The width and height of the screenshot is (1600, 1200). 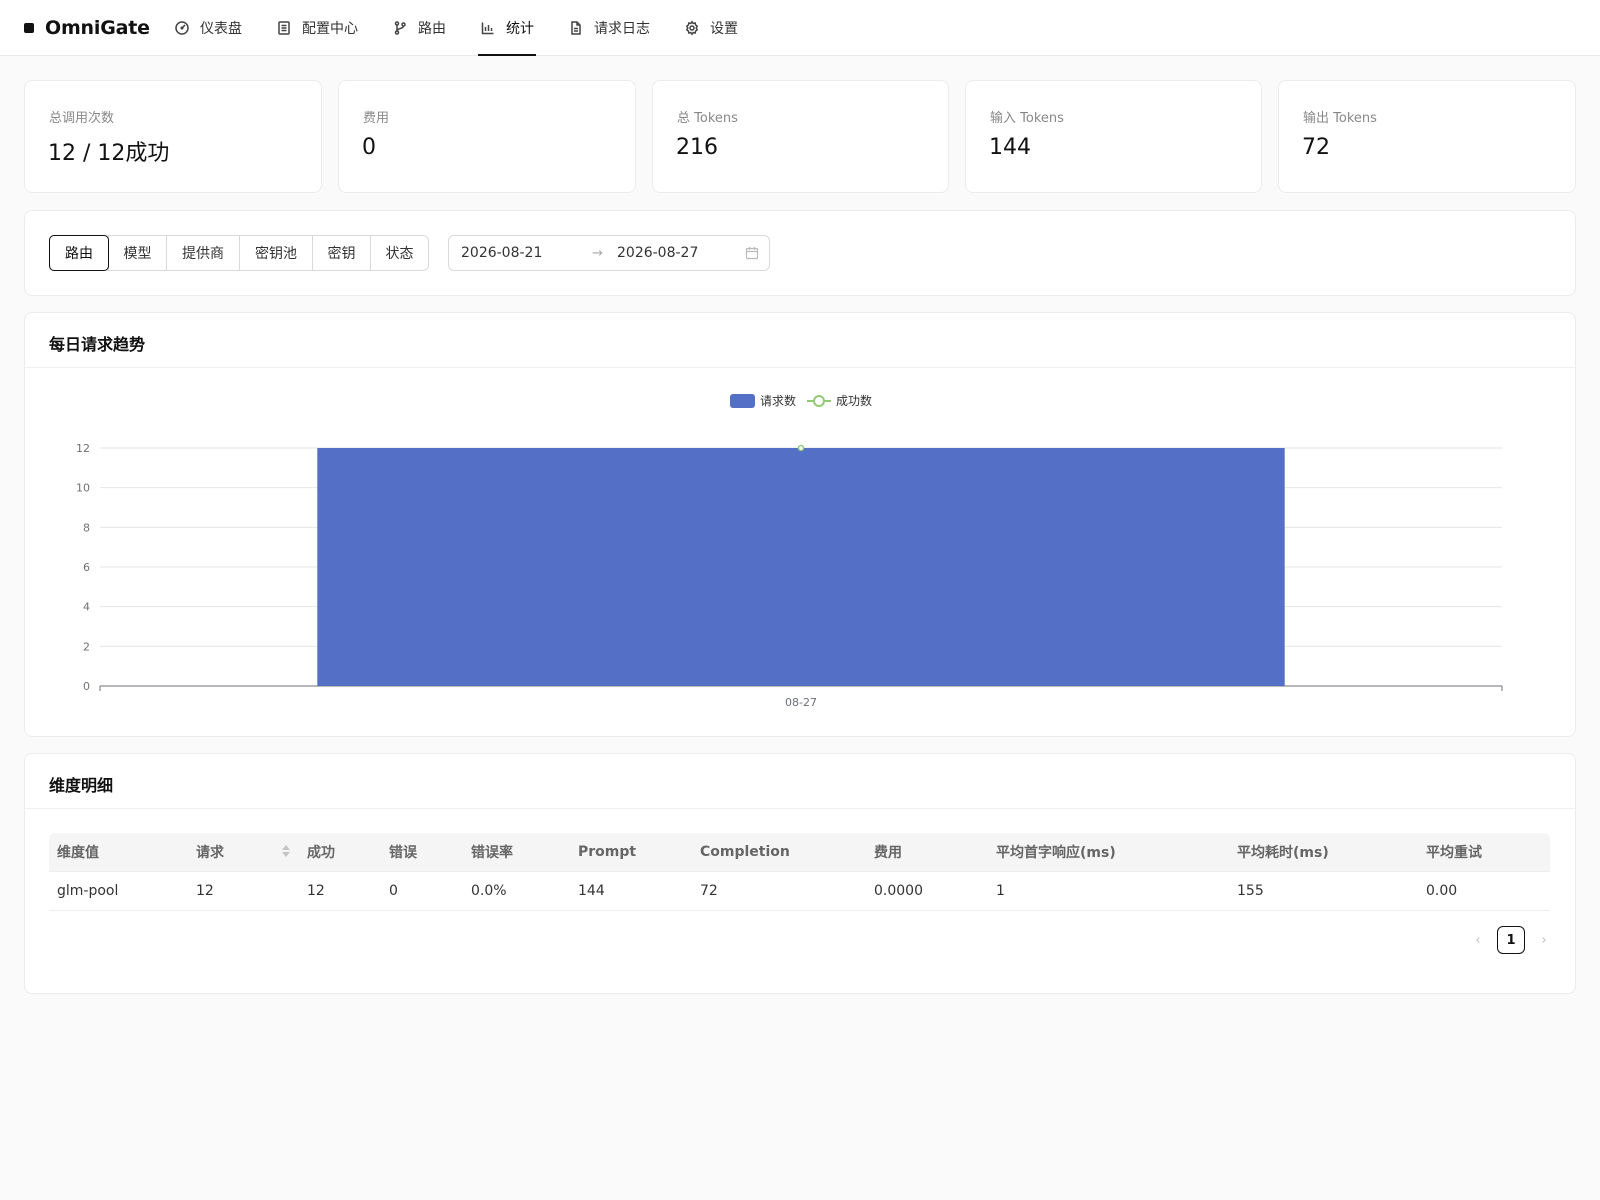 I want to click on col-header-error-rate: 错误率, so click(x=516, y=852).